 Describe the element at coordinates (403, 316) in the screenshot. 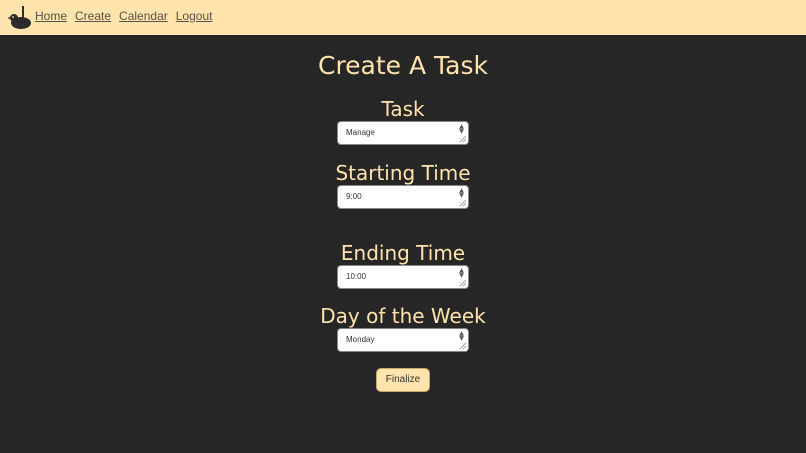

I see `day-label: Day of the Week` at that location.